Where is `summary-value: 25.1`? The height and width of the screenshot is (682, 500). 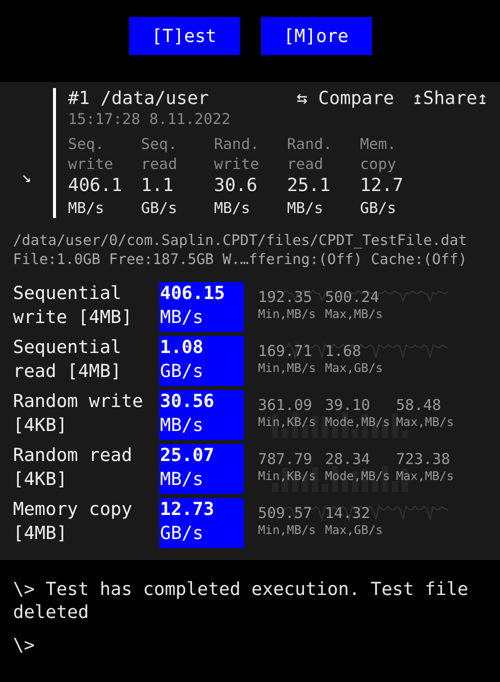
summary-value: 25.1 is located at coordinates (309, 186).